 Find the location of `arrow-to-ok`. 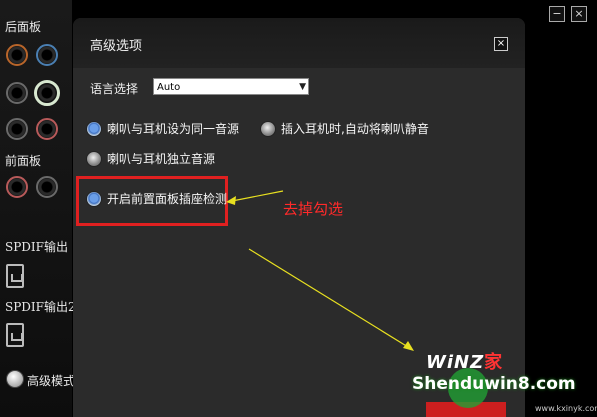

arrow-to-ok is located at coordinates (328, 298).